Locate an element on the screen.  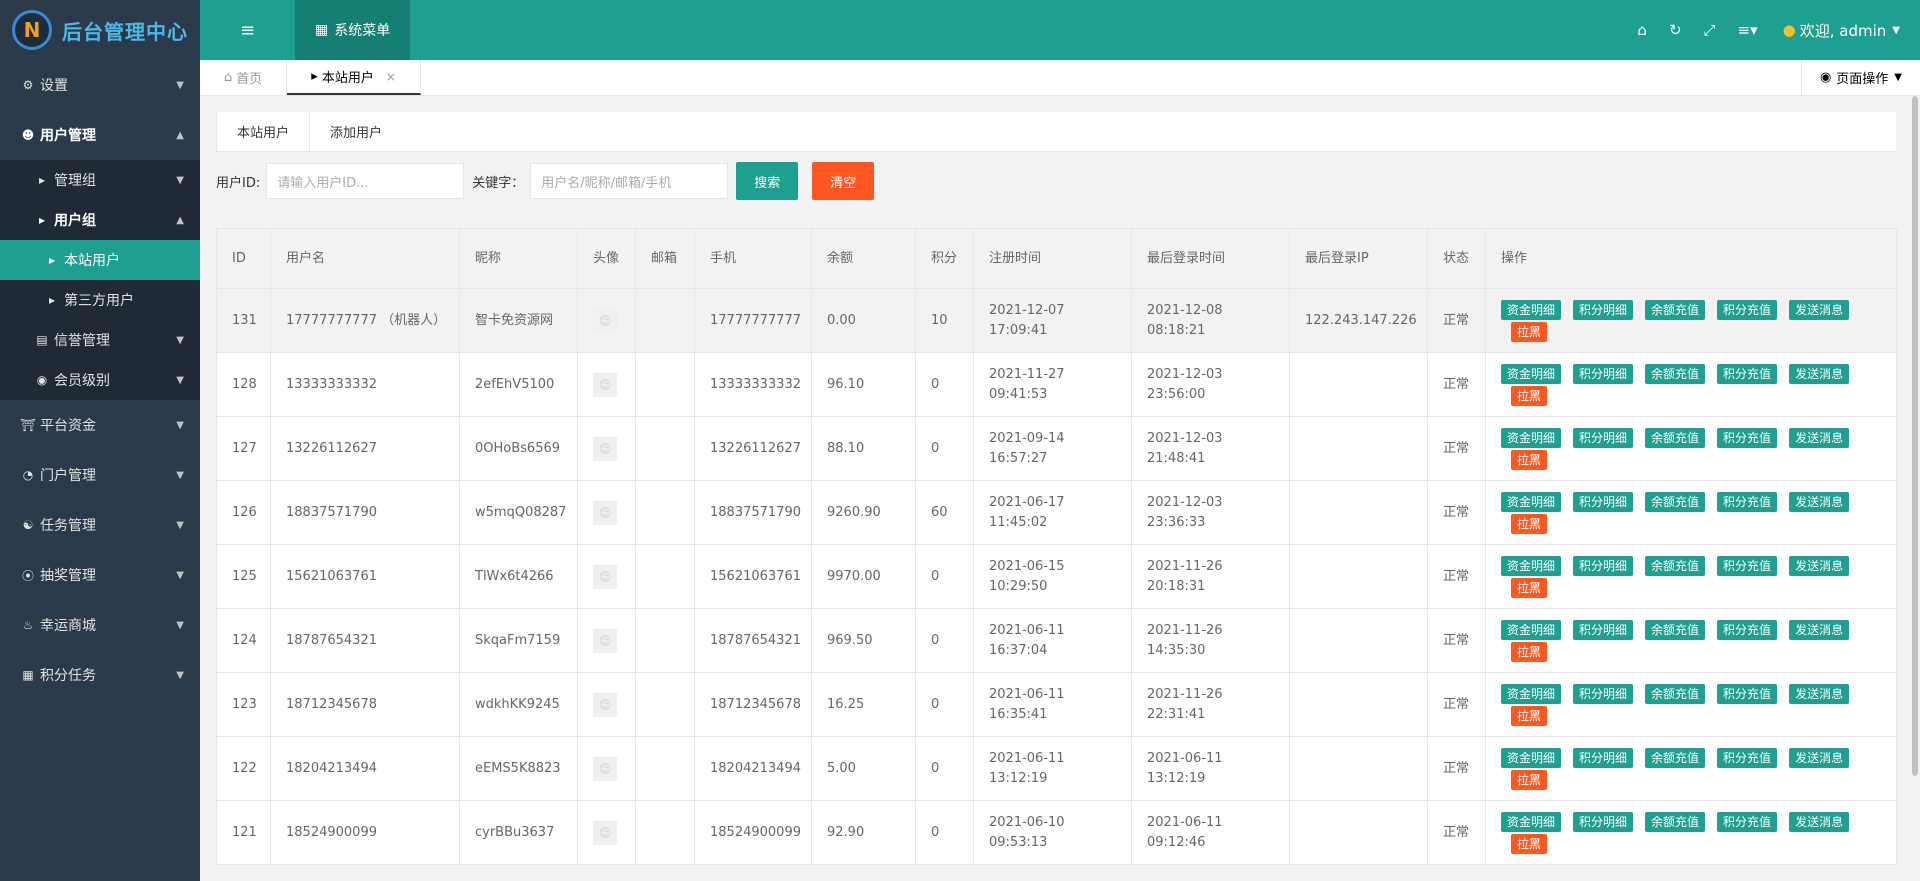
menu-toggle-button: ≡ is located at coordinates (247, 30).